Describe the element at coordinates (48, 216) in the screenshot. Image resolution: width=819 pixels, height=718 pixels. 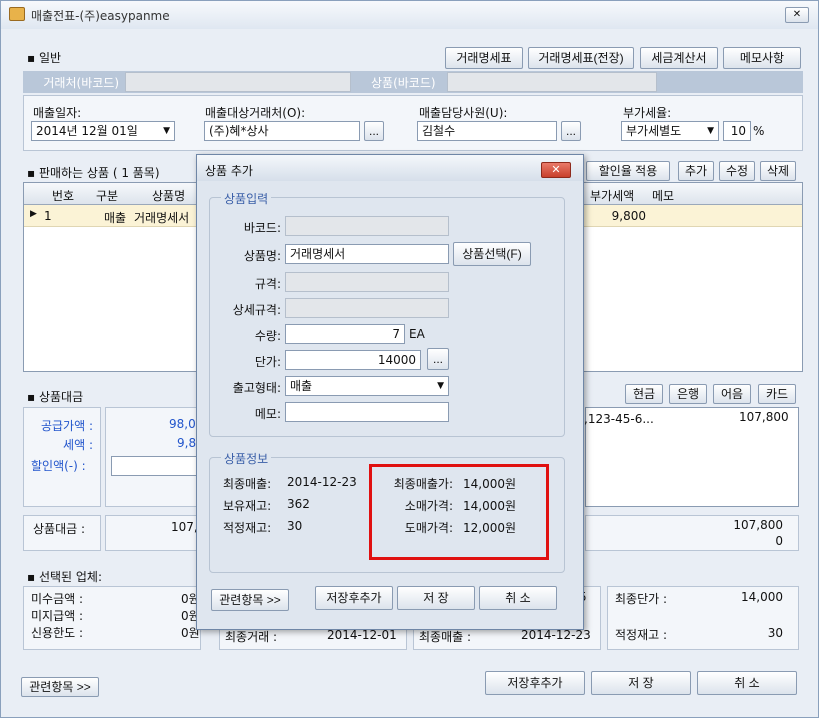
I see `row-no: 1` at that location.